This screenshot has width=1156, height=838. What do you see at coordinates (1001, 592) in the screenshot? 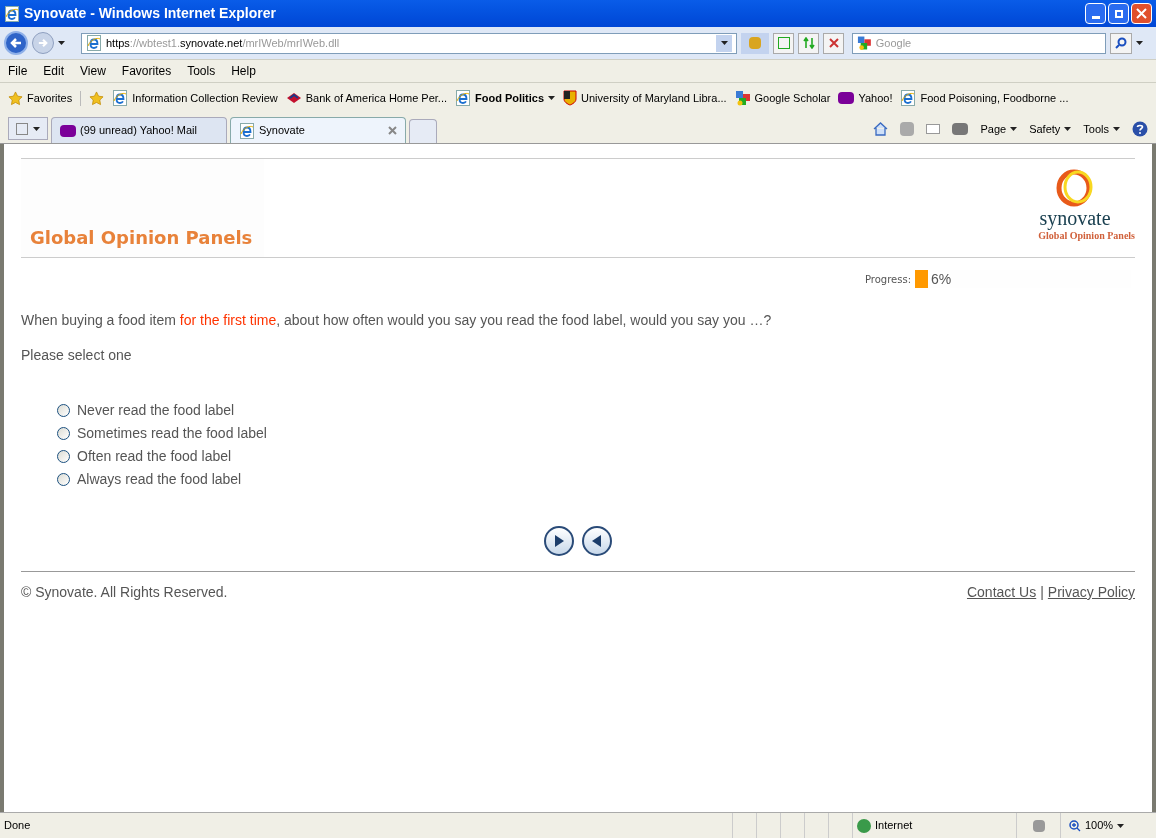
I see `contact-link: Contact Us` at bounding box center [1001, 592].